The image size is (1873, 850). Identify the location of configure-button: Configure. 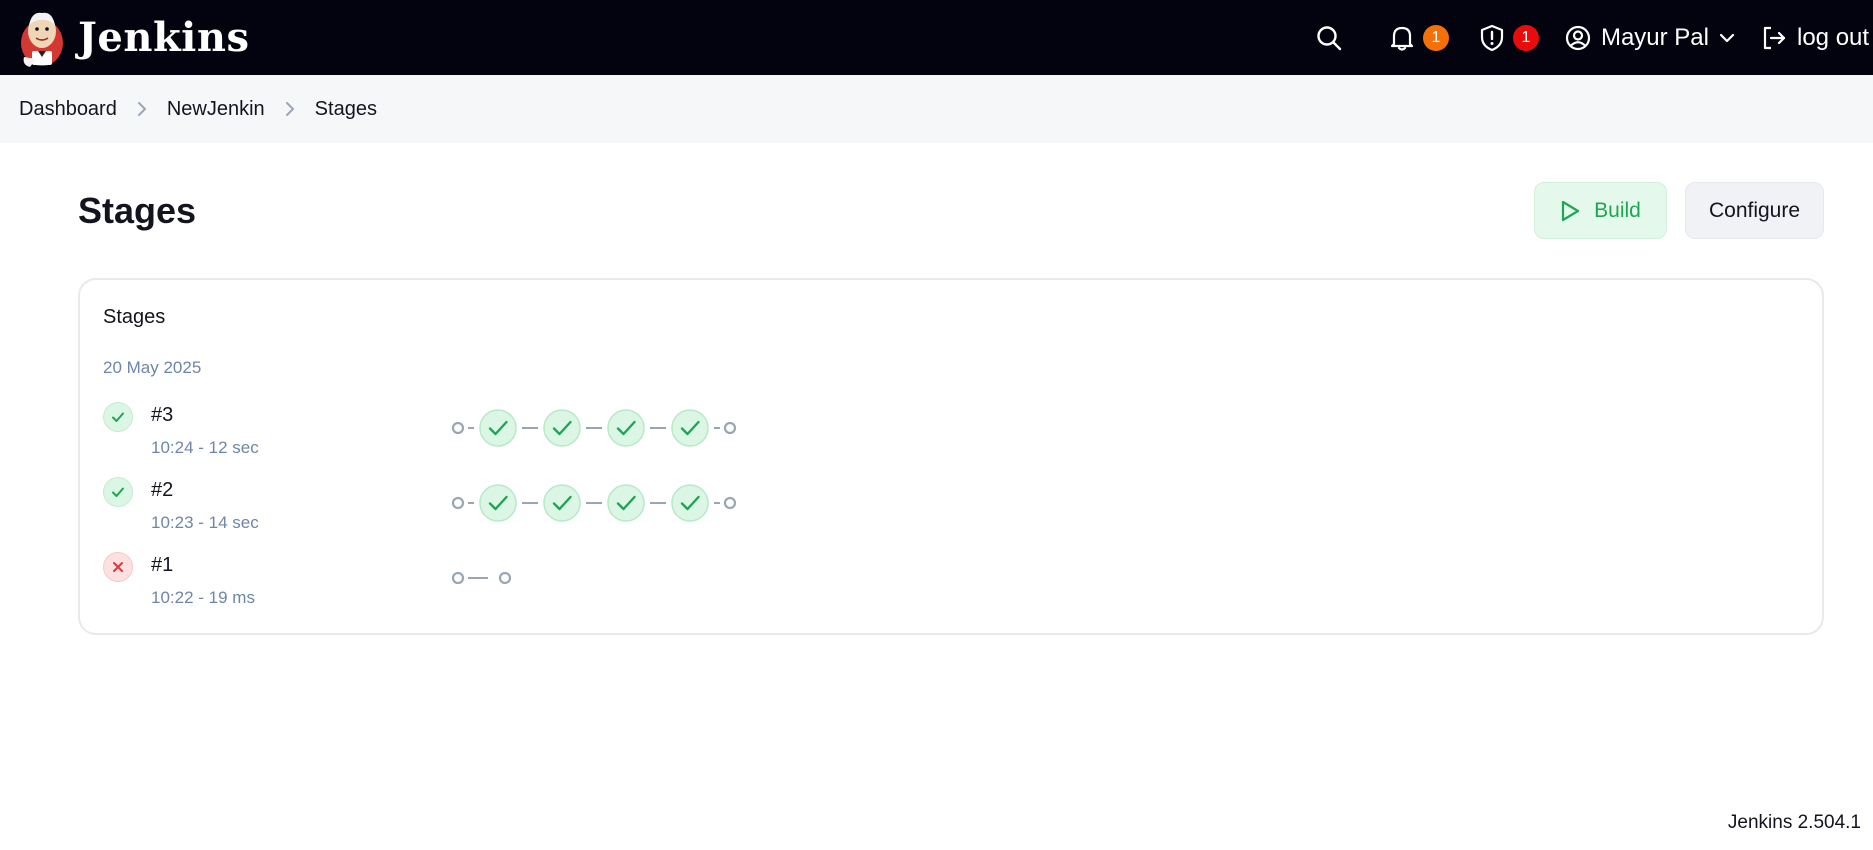
(1754, 210).